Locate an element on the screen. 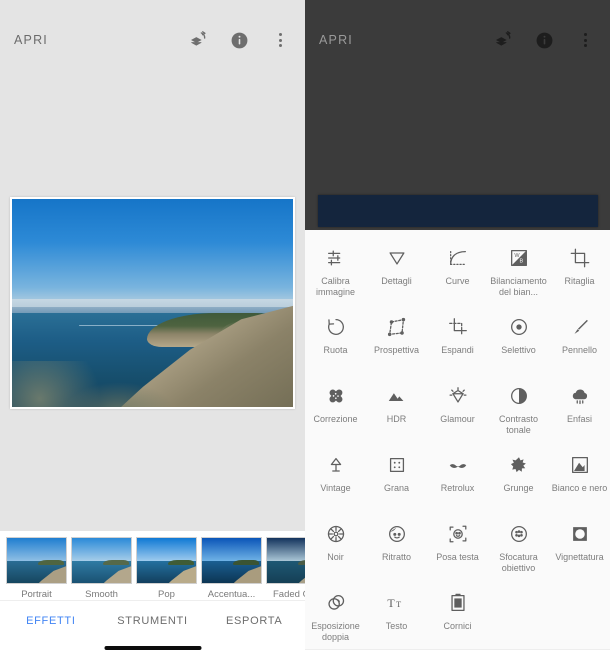  tool-label: Selettivo is located at coordinates (518, 350).